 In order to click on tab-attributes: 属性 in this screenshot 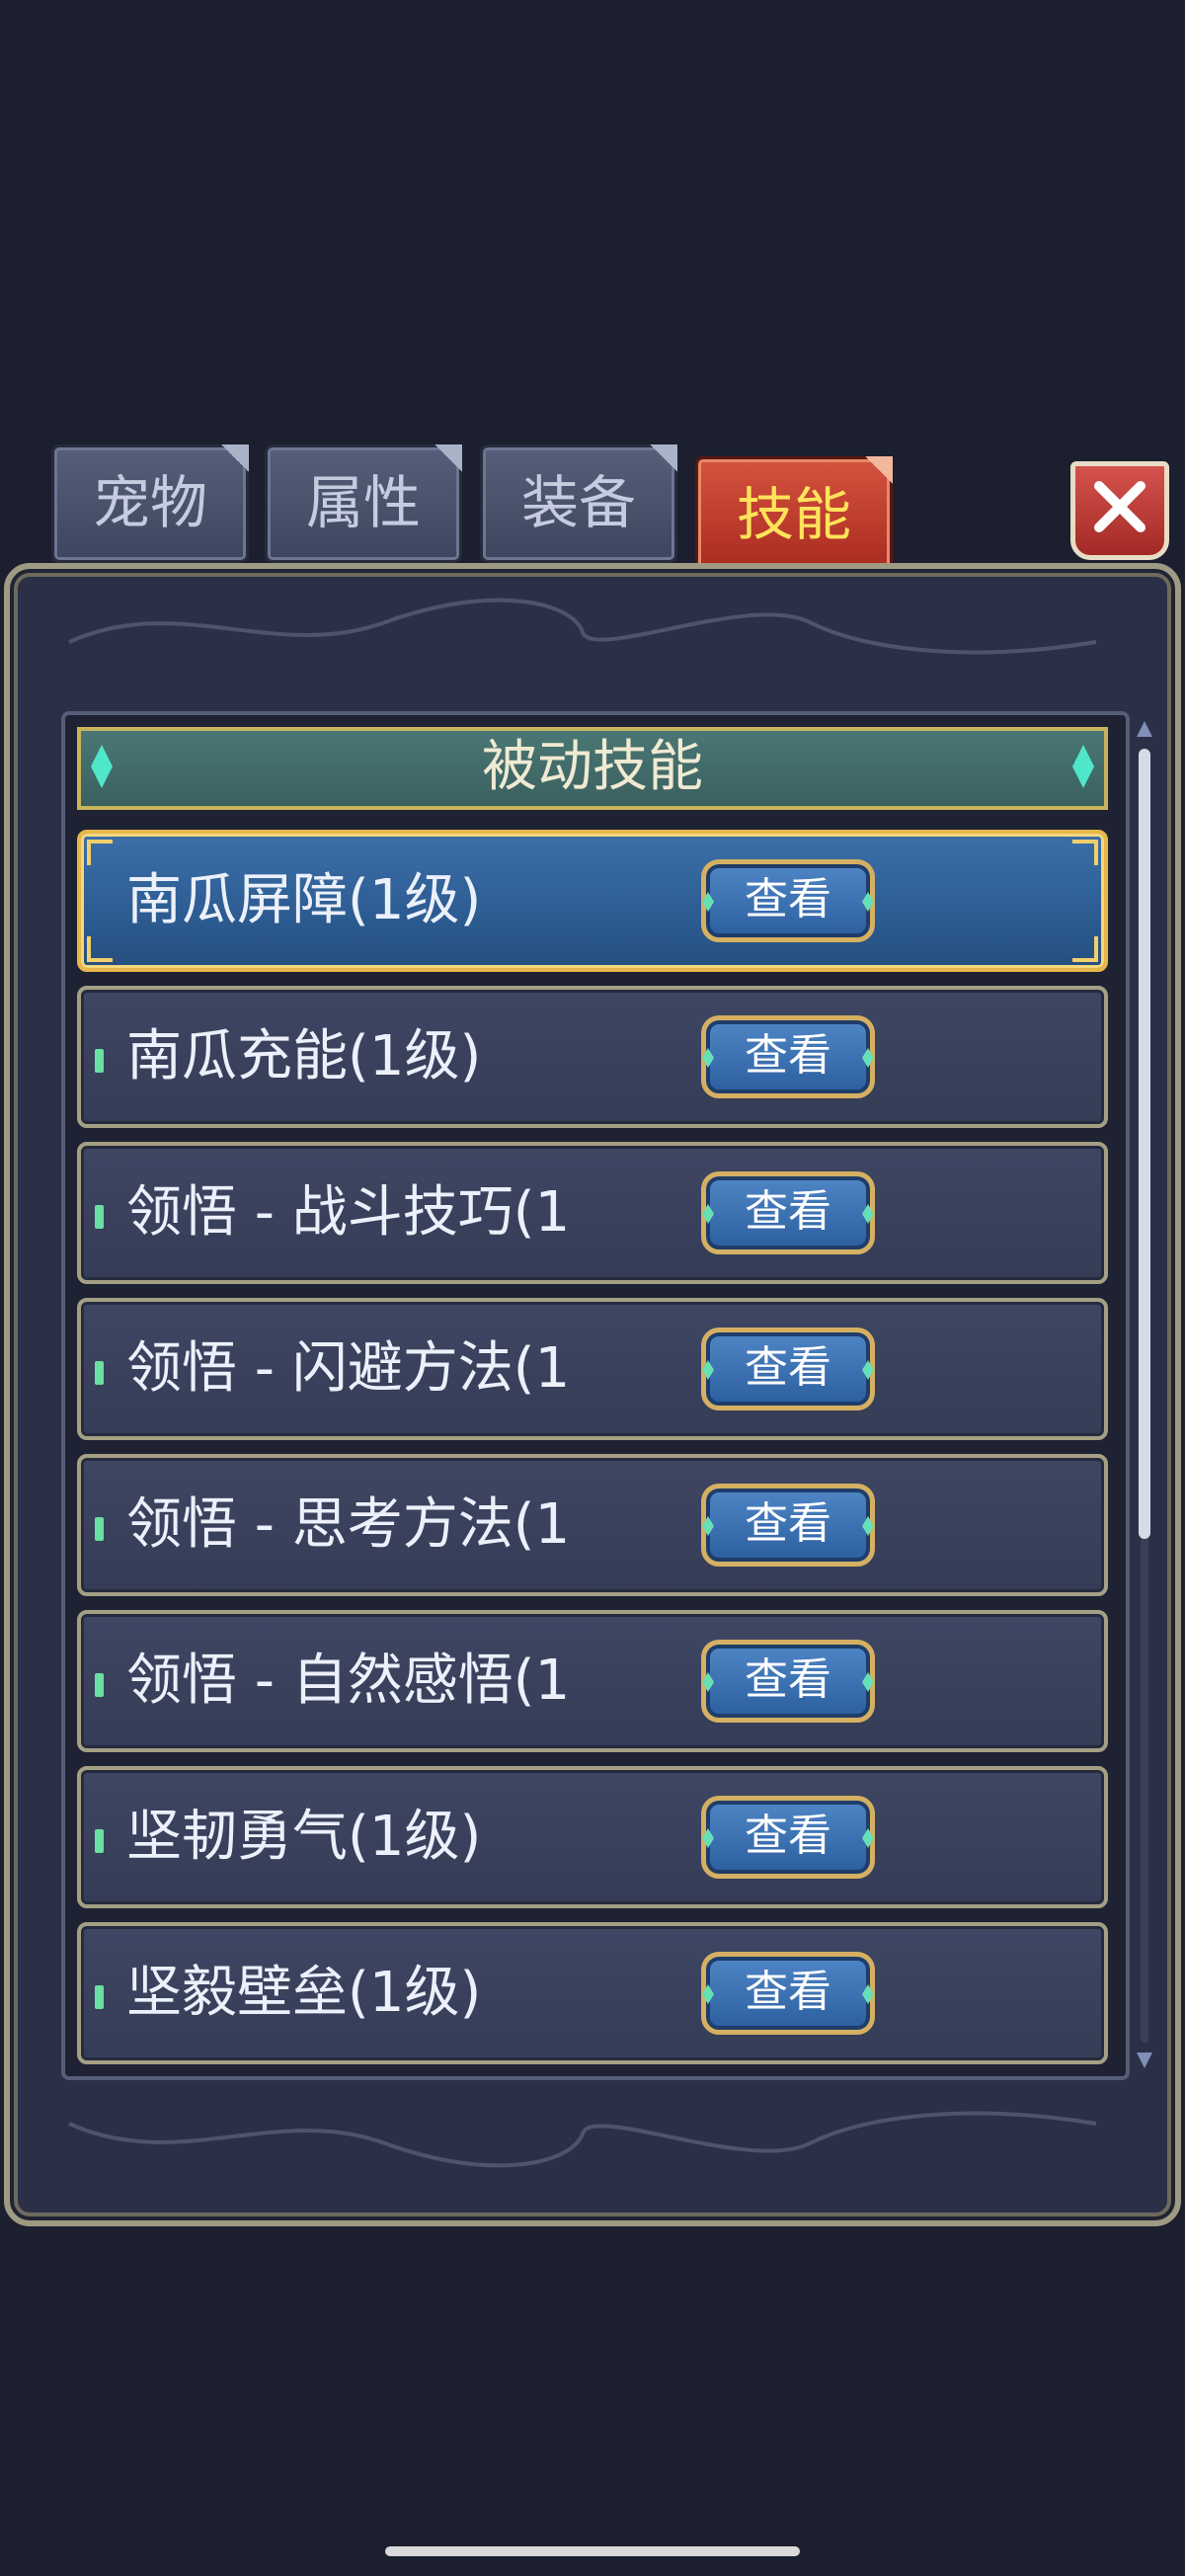, I will do `click(364, 503)`.